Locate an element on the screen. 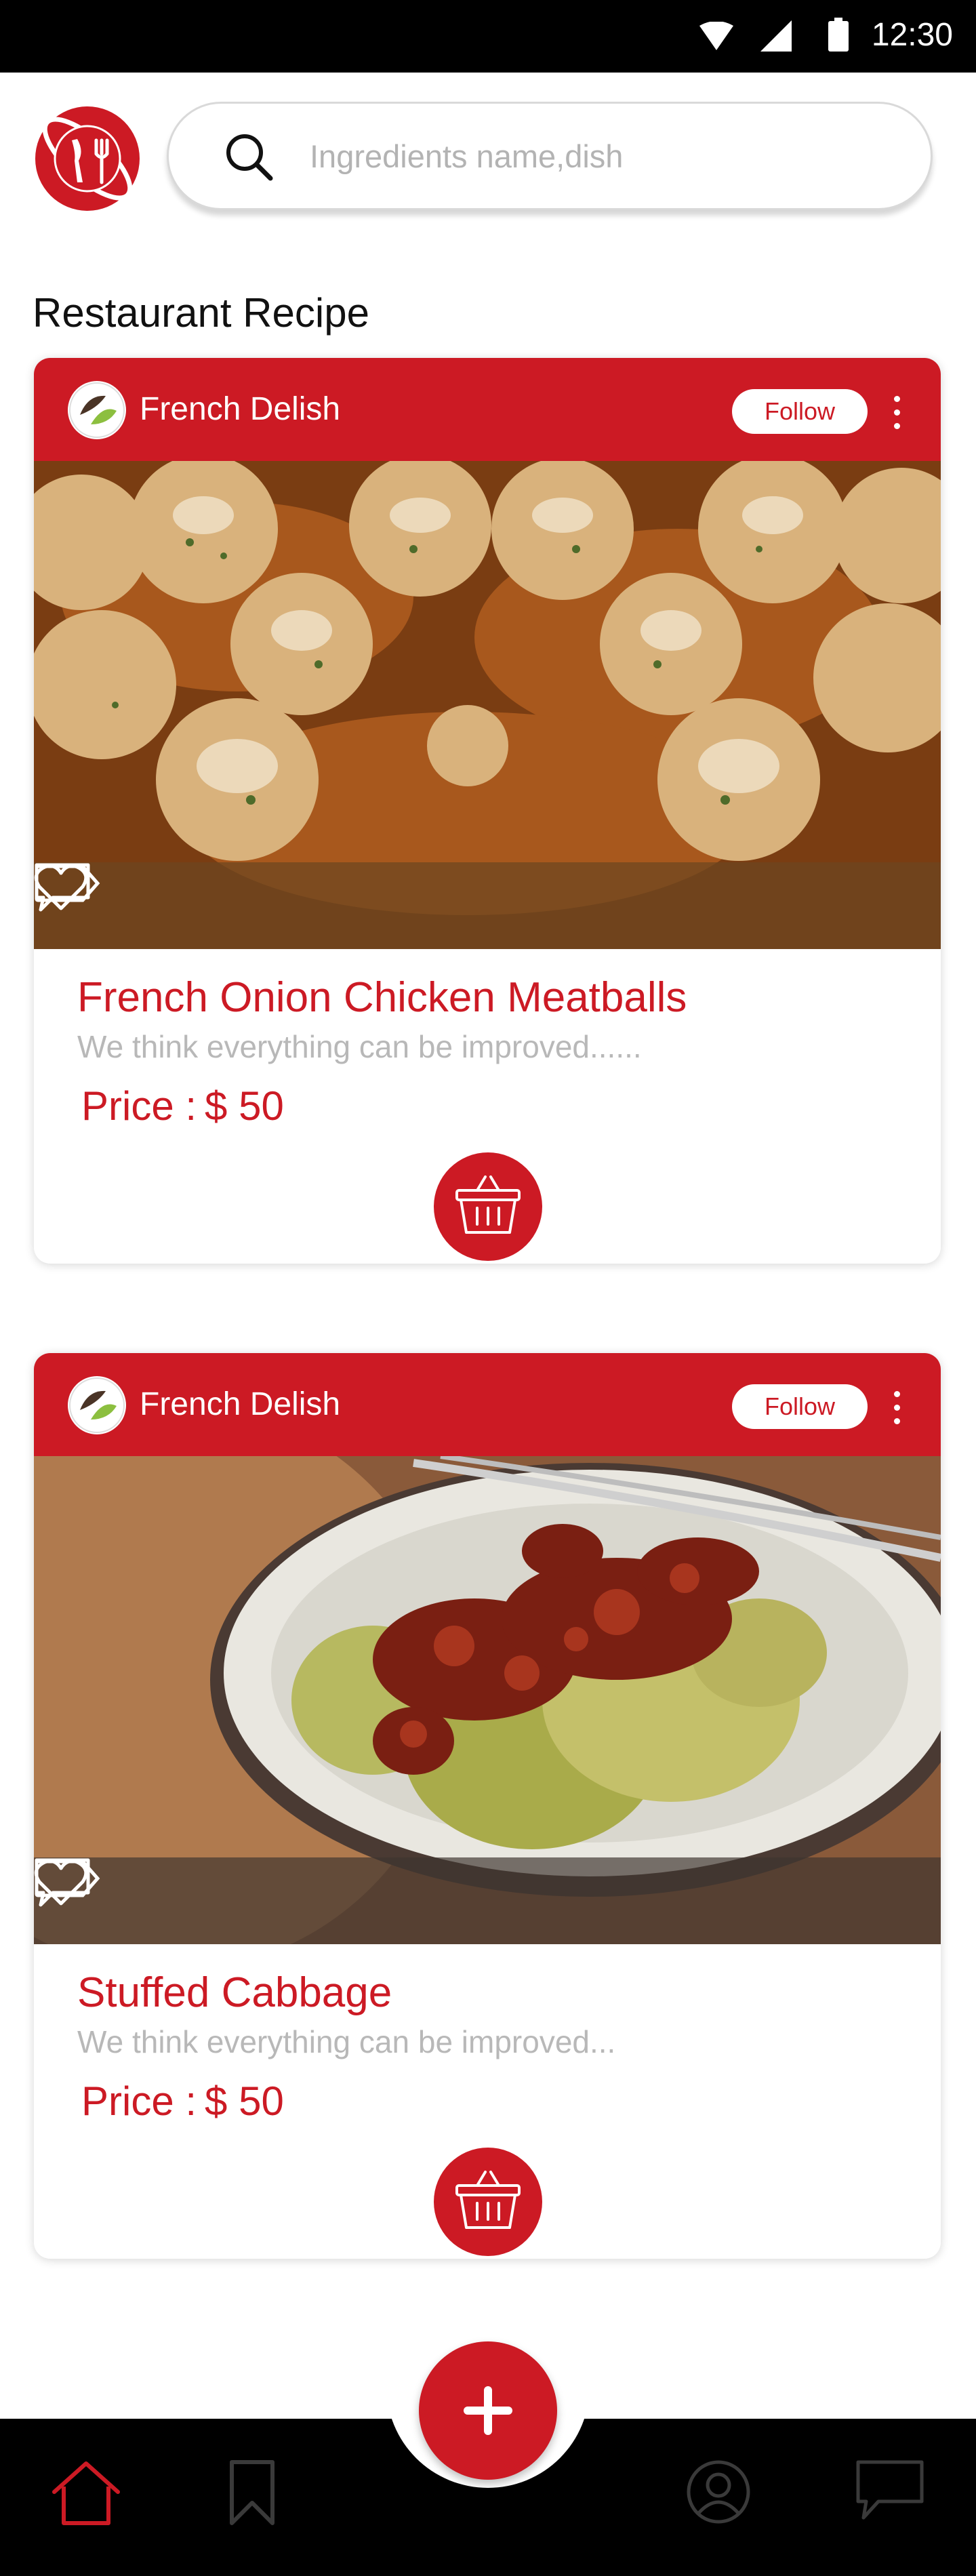  profile-icon is located at coordinates (719, 2491).